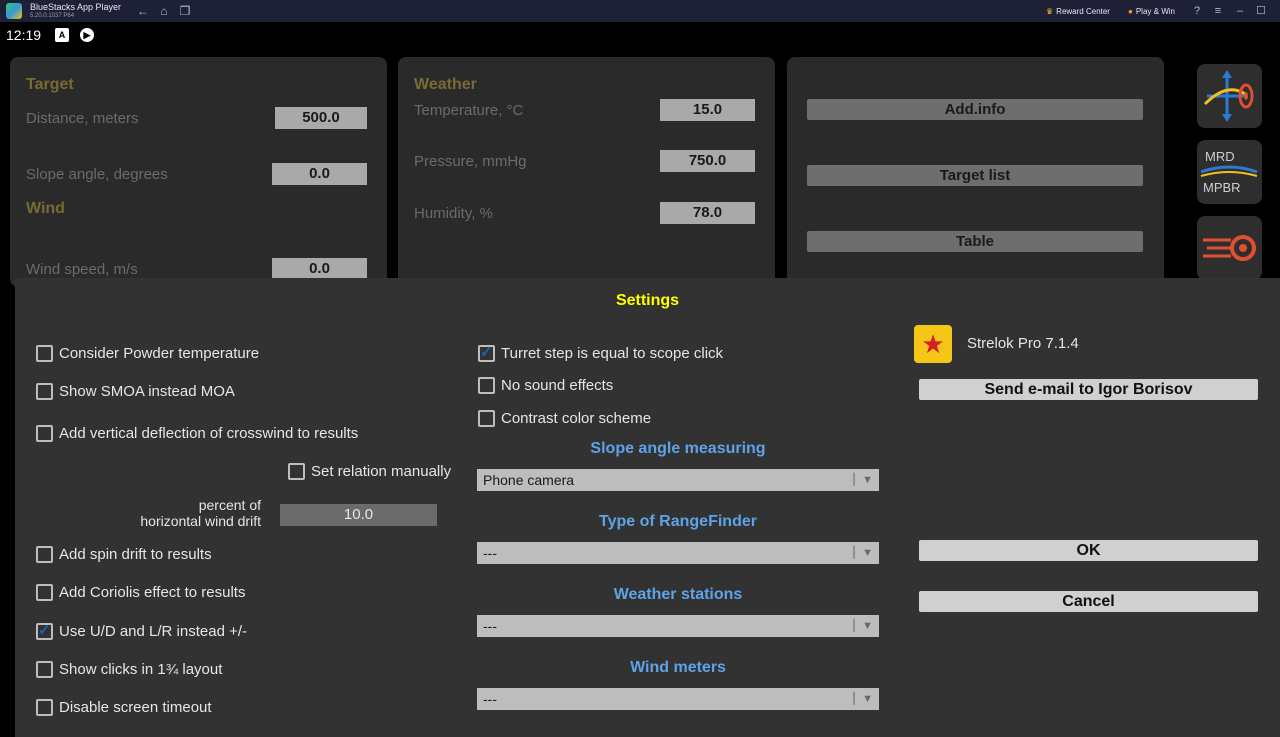 Image resolution: width=1280 pixels, height=737 pixels. What do you see at coordinates (469, 110) in the screenshot?
I see `temperature-label: Temperature, °C` at bounding box center [469, 110].